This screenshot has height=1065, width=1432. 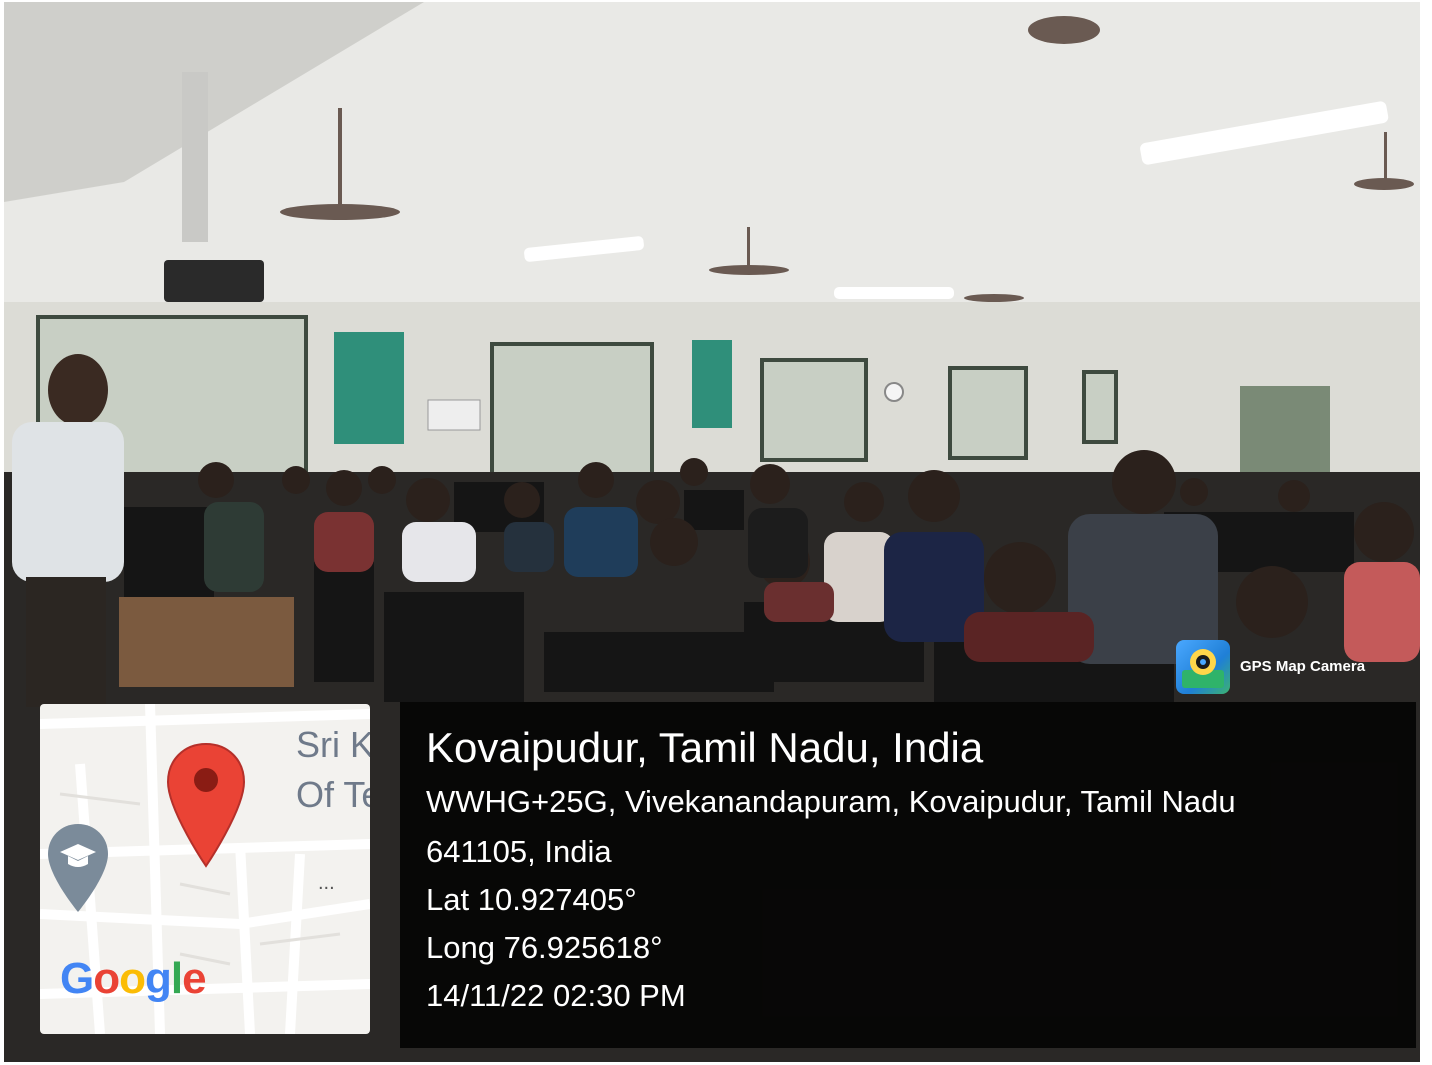 What do you see at coordinates (1303, 666) in the screenshot?
I see `badge-label: GPS Map Camera` at bounding box center [1303, 666].